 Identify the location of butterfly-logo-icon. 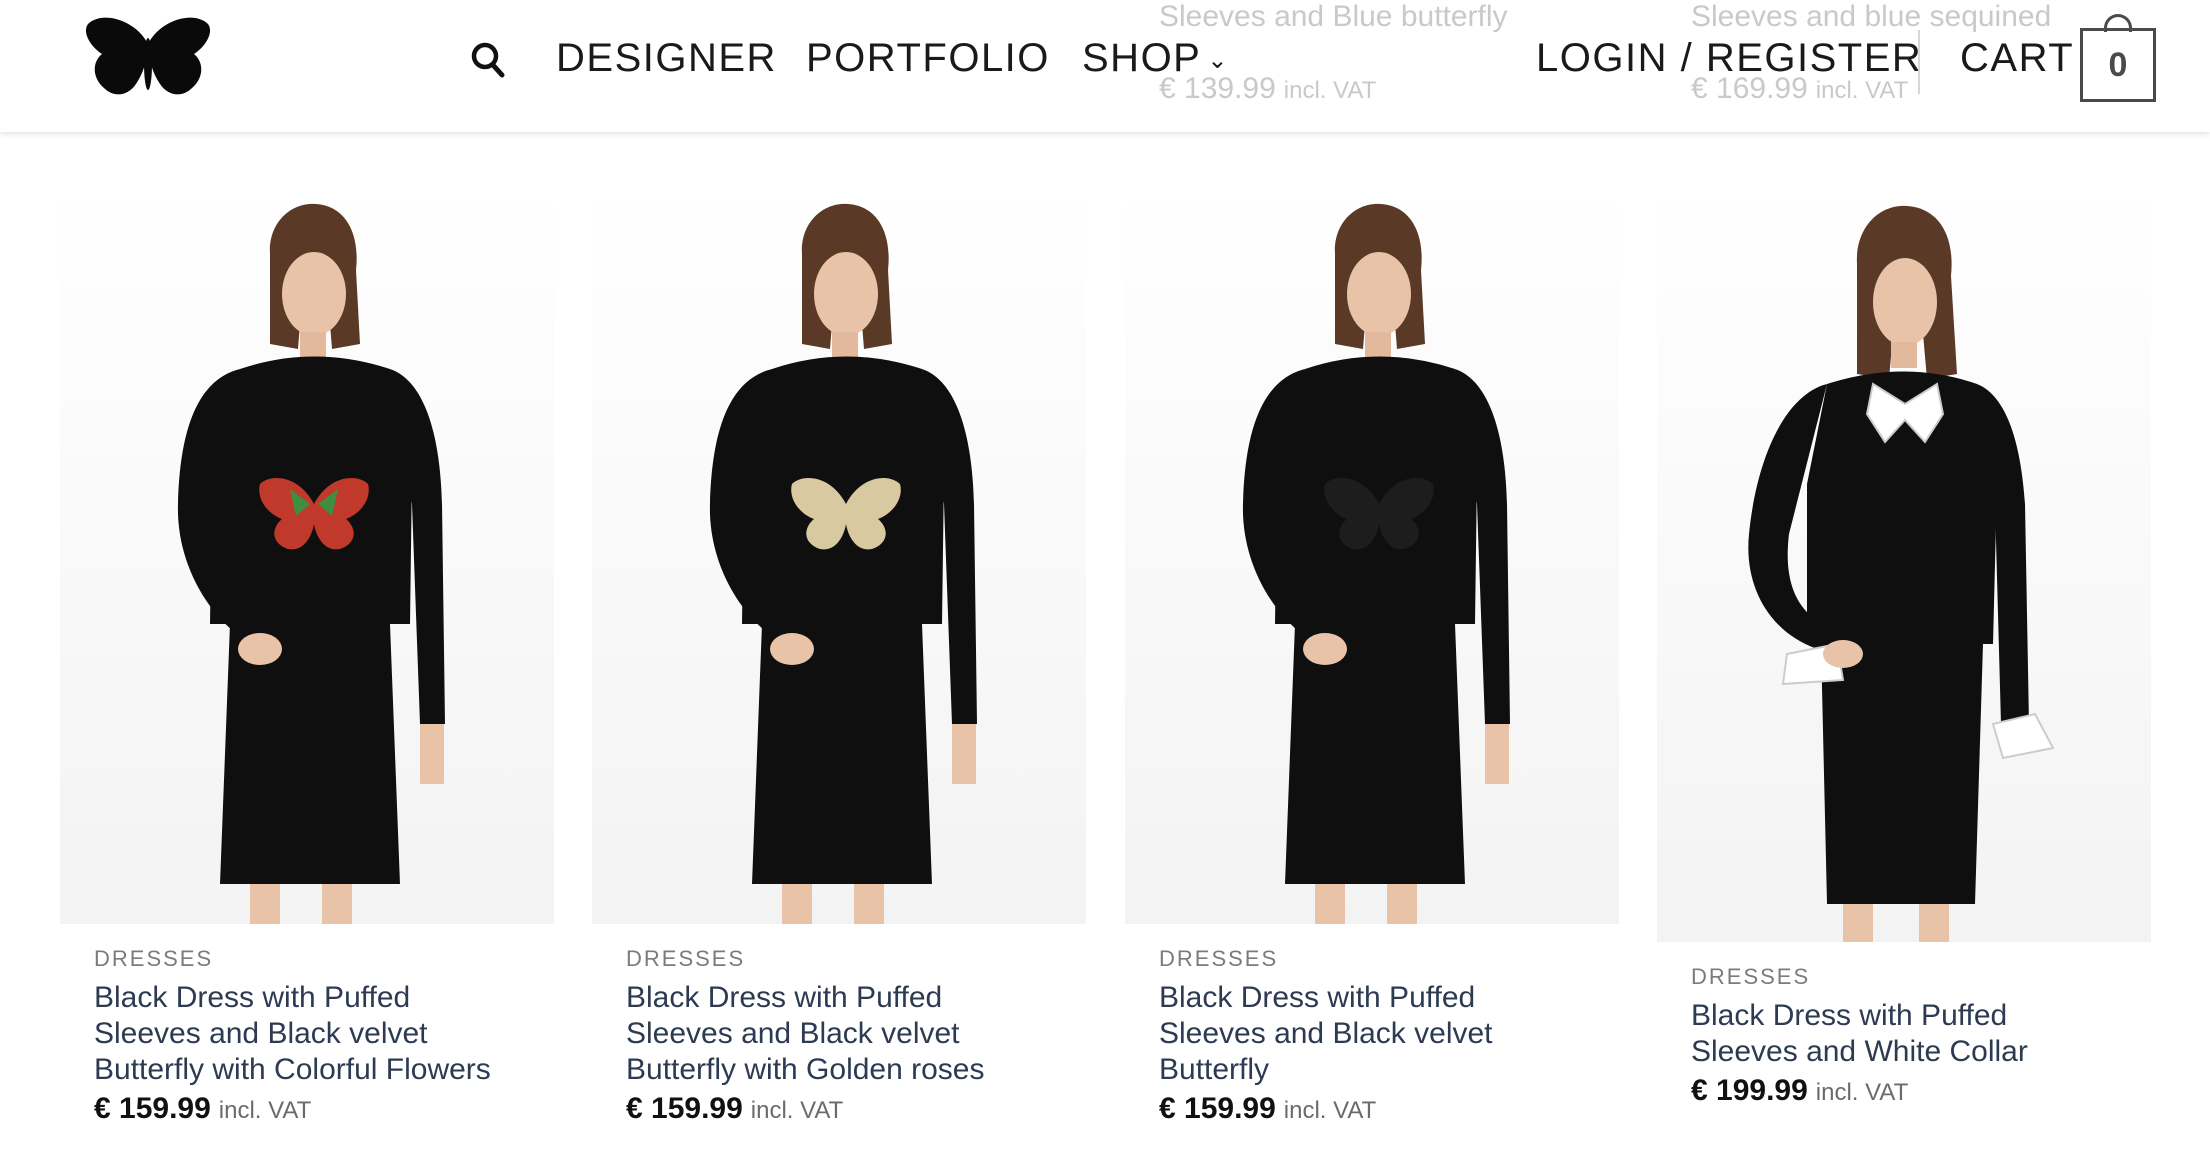
(148, 60).